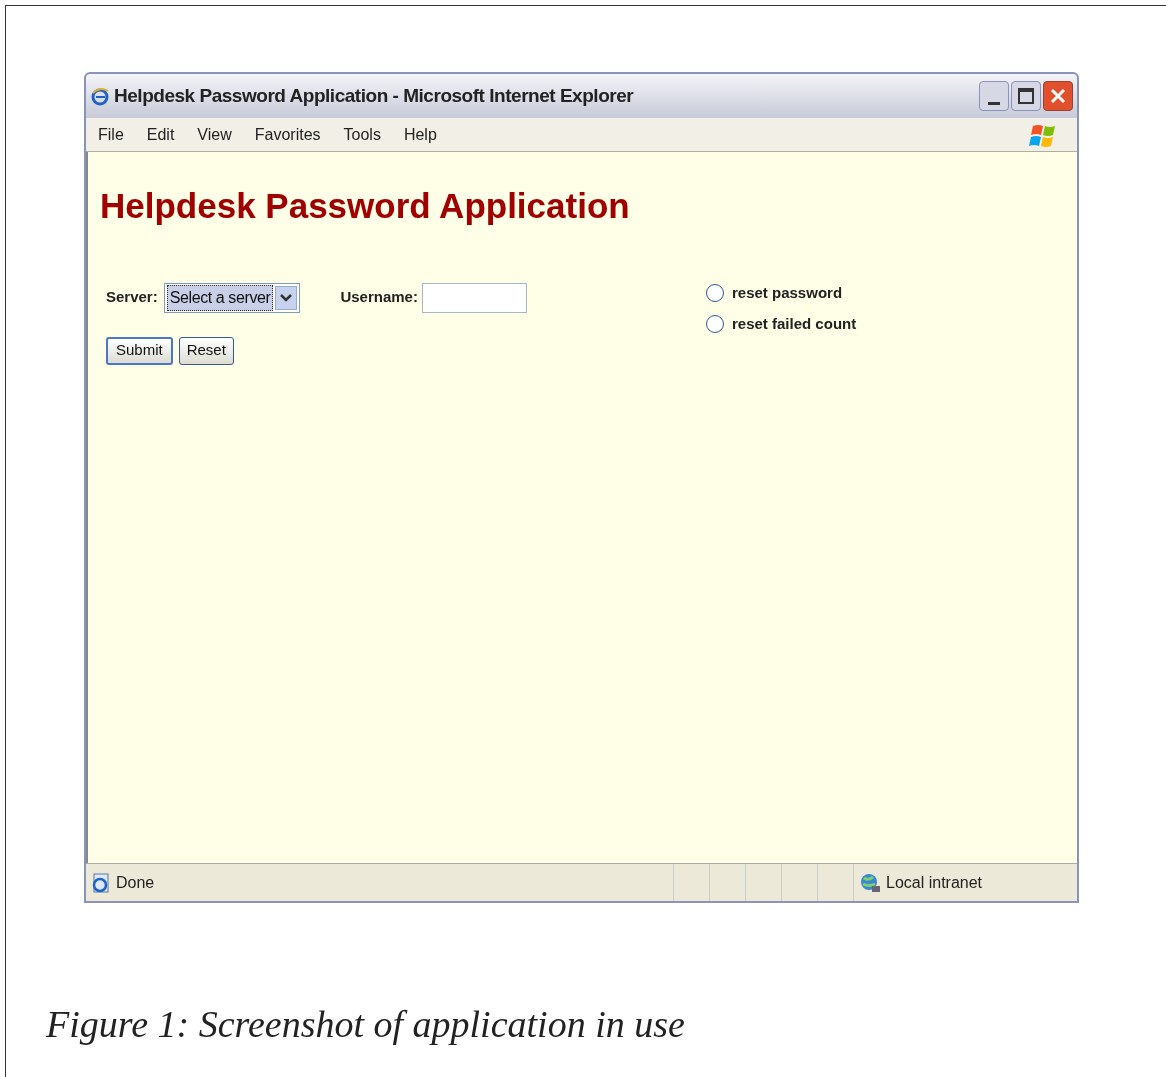 The image size is (1166, 1077). Describe the element at coordinates (934, 882) in the screenshot. I see `zone-text: Local intranet` at that location.